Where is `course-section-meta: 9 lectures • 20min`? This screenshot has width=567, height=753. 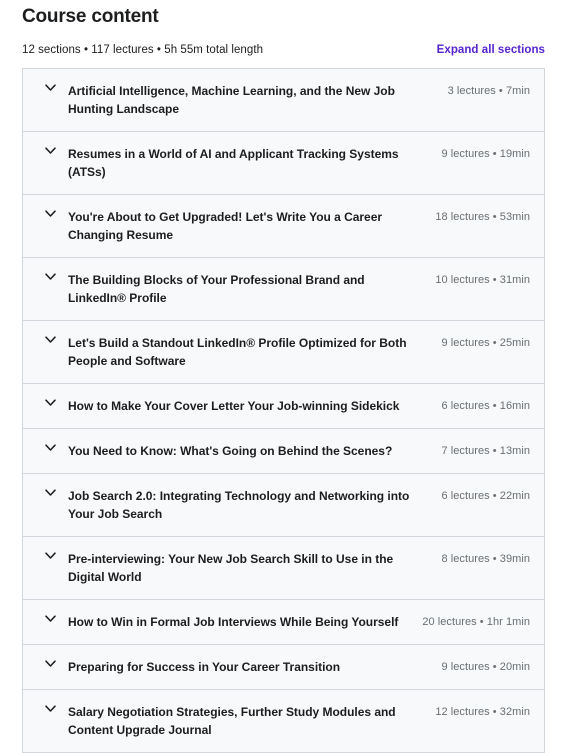
course-section-meta: 9 lectures • 20min is located at coordinates (485, 667).